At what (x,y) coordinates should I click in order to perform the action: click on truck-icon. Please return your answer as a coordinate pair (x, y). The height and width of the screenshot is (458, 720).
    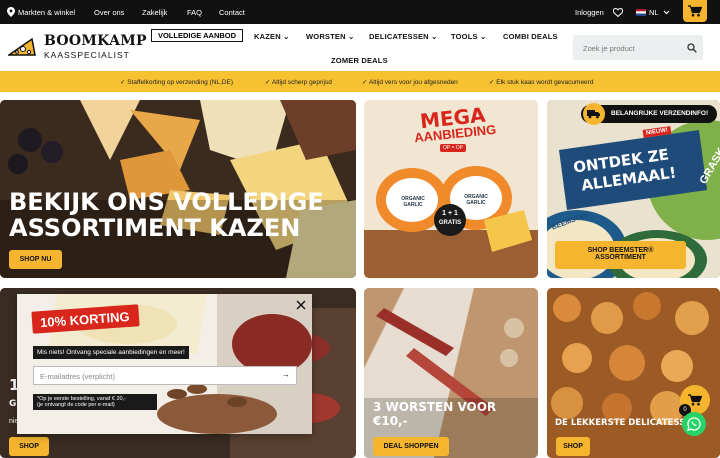
    Looking at the image, I should click on (593, 114).